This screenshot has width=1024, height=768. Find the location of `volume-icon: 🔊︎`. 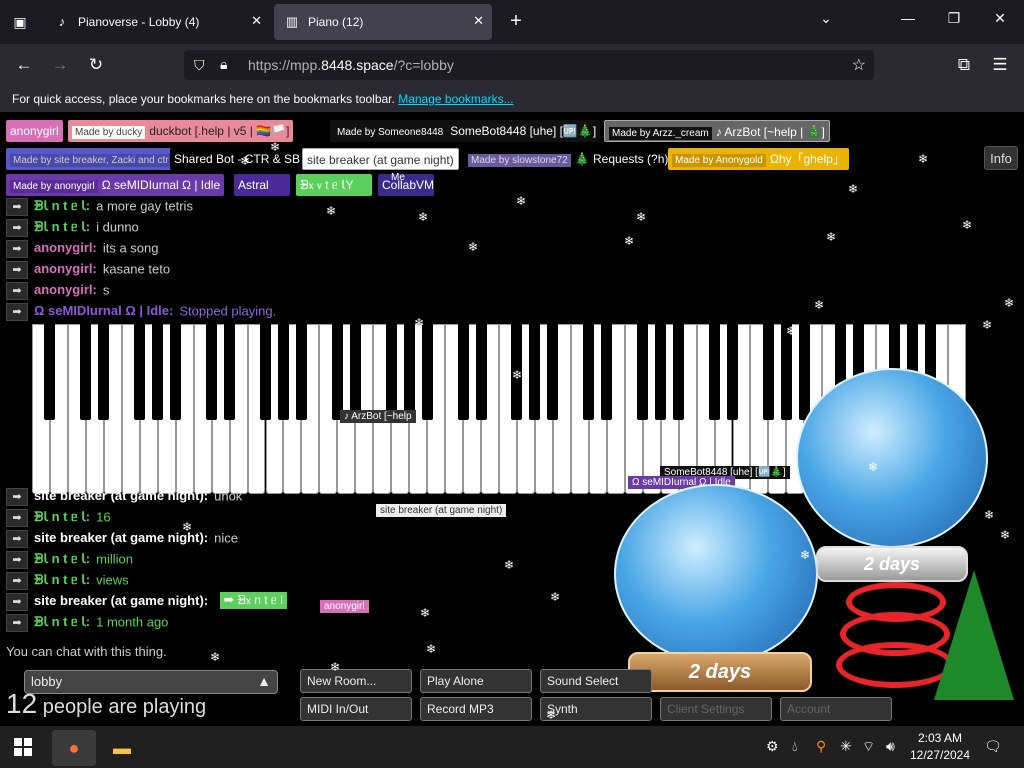

volume-icon: 🔊︎ is located at coordinates (890, 746).